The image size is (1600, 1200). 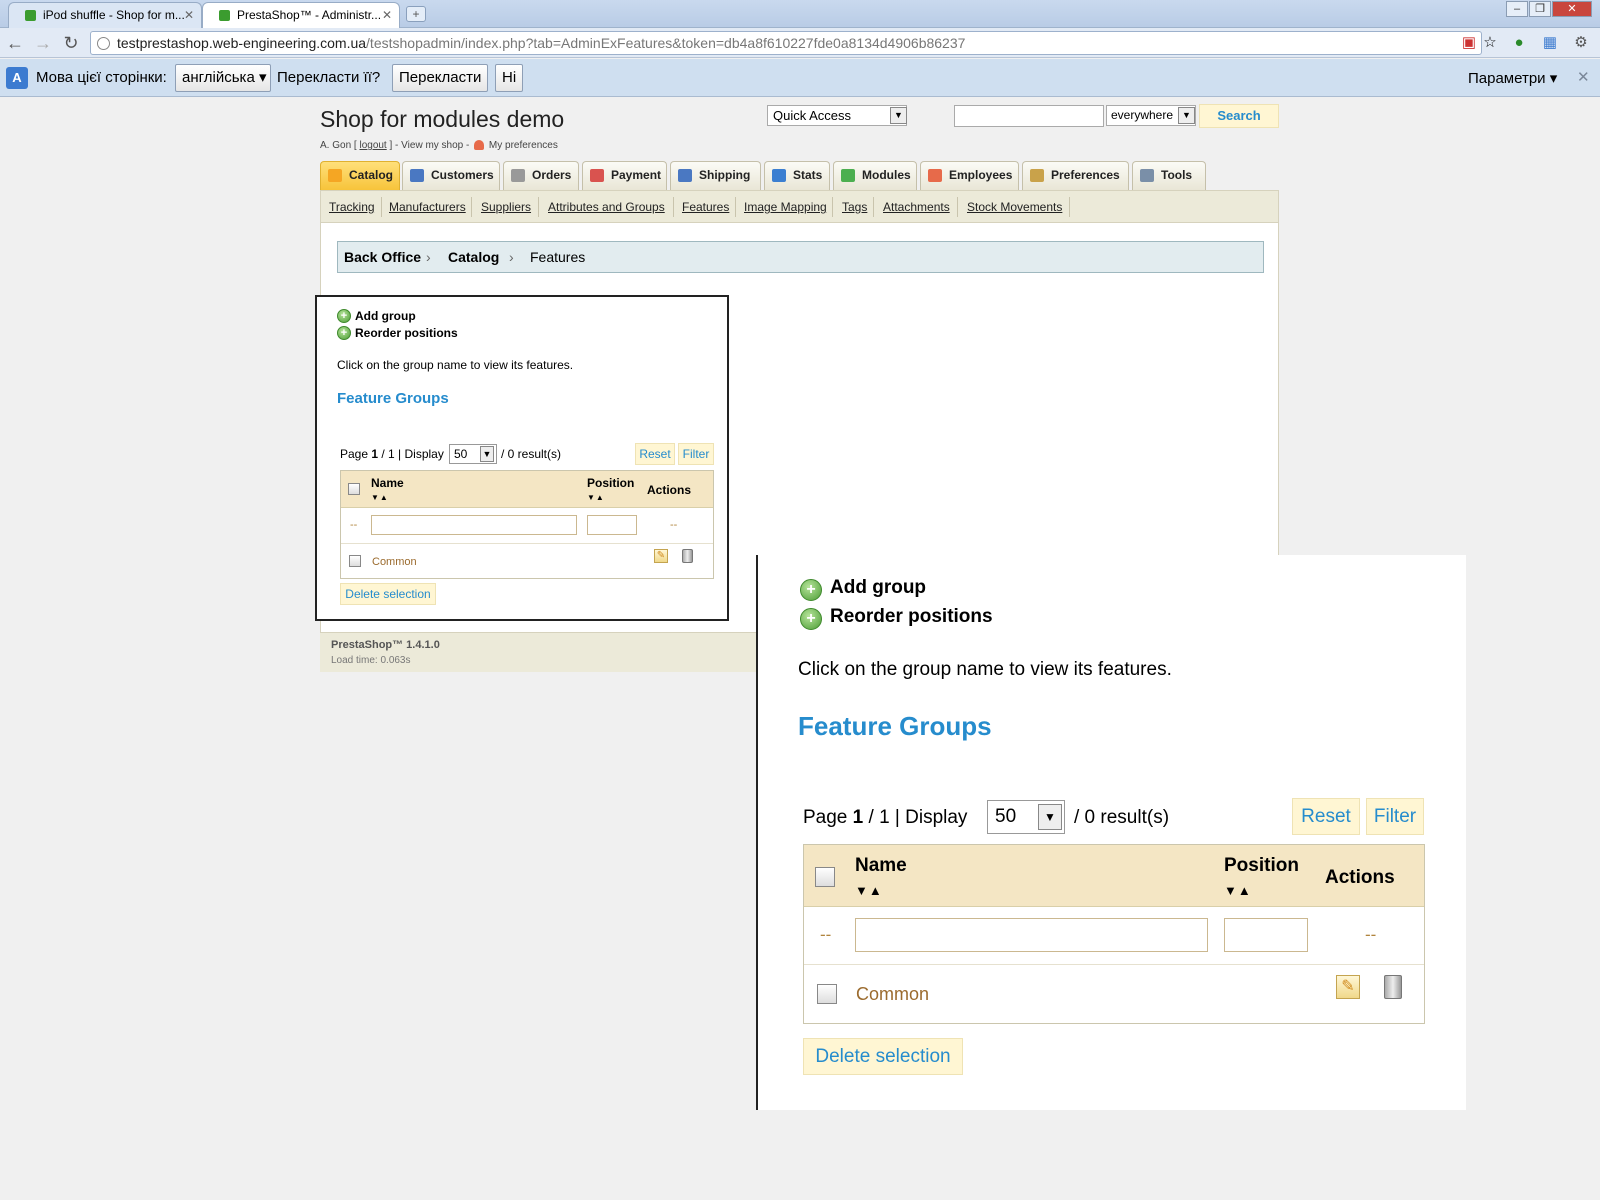 What do you see at coordinates (1469, 43) in the screenshot?
I see `pdf-icon: ▣` at bounding box center [1469, 43].